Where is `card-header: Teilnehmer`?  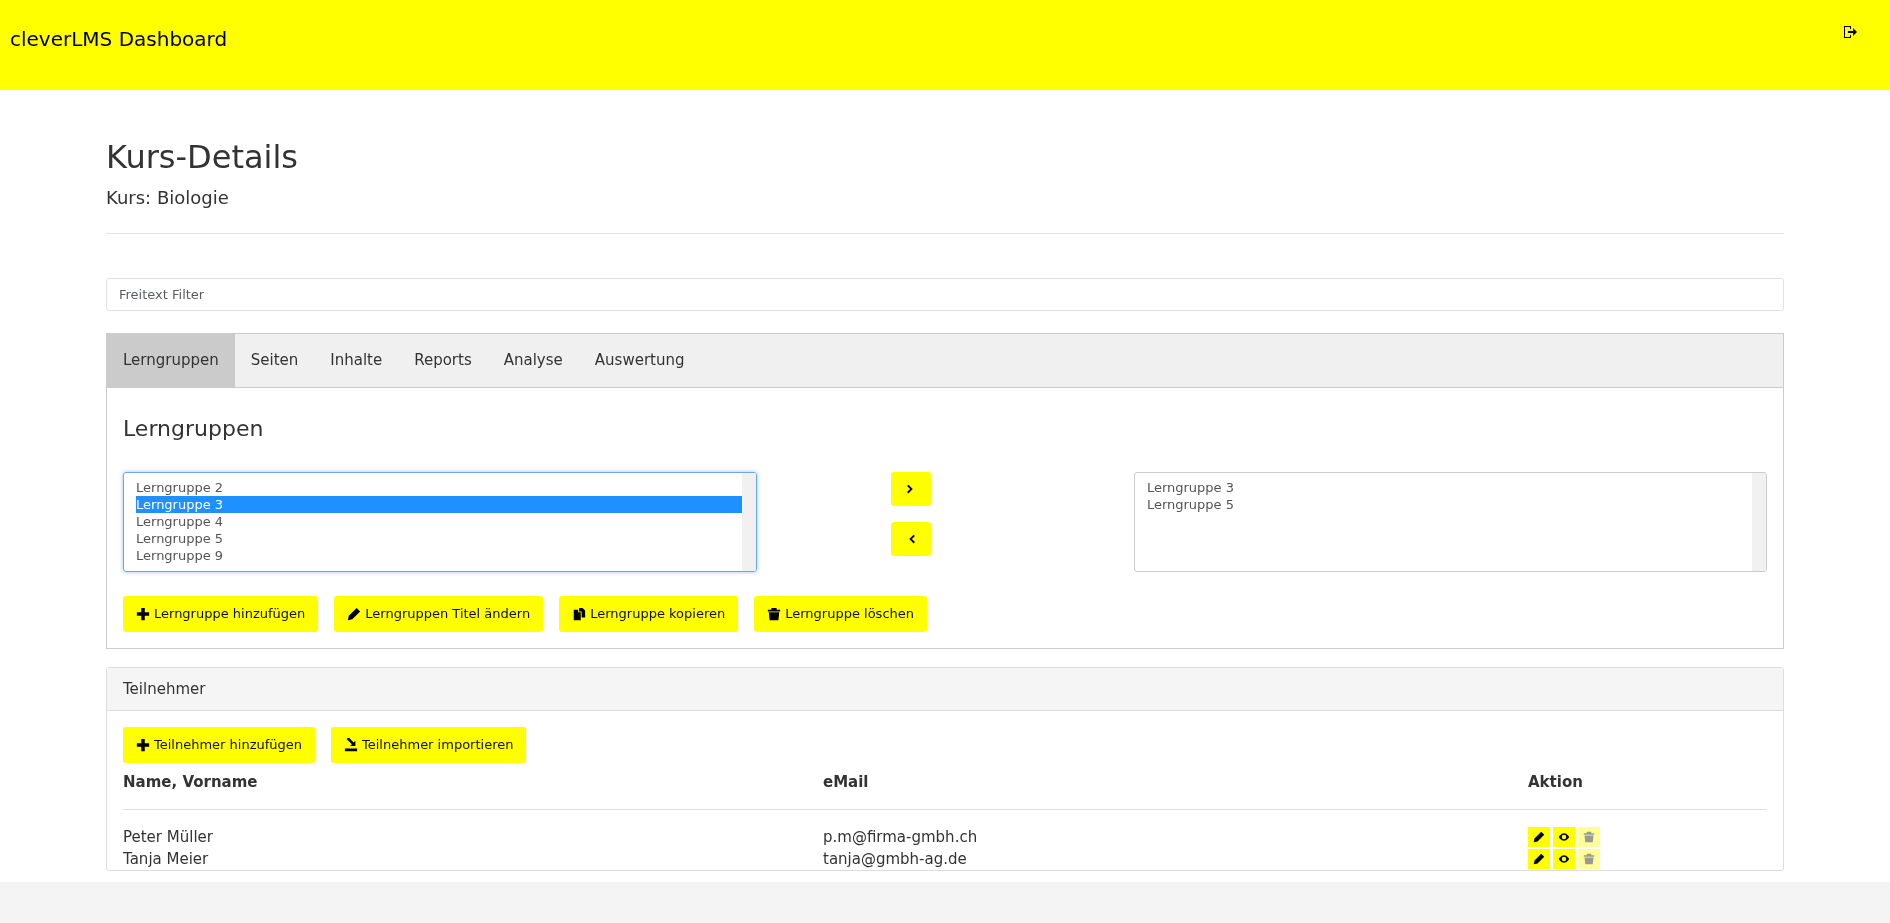
card-header: Teilnehmer is located at coordinates (945, 689).